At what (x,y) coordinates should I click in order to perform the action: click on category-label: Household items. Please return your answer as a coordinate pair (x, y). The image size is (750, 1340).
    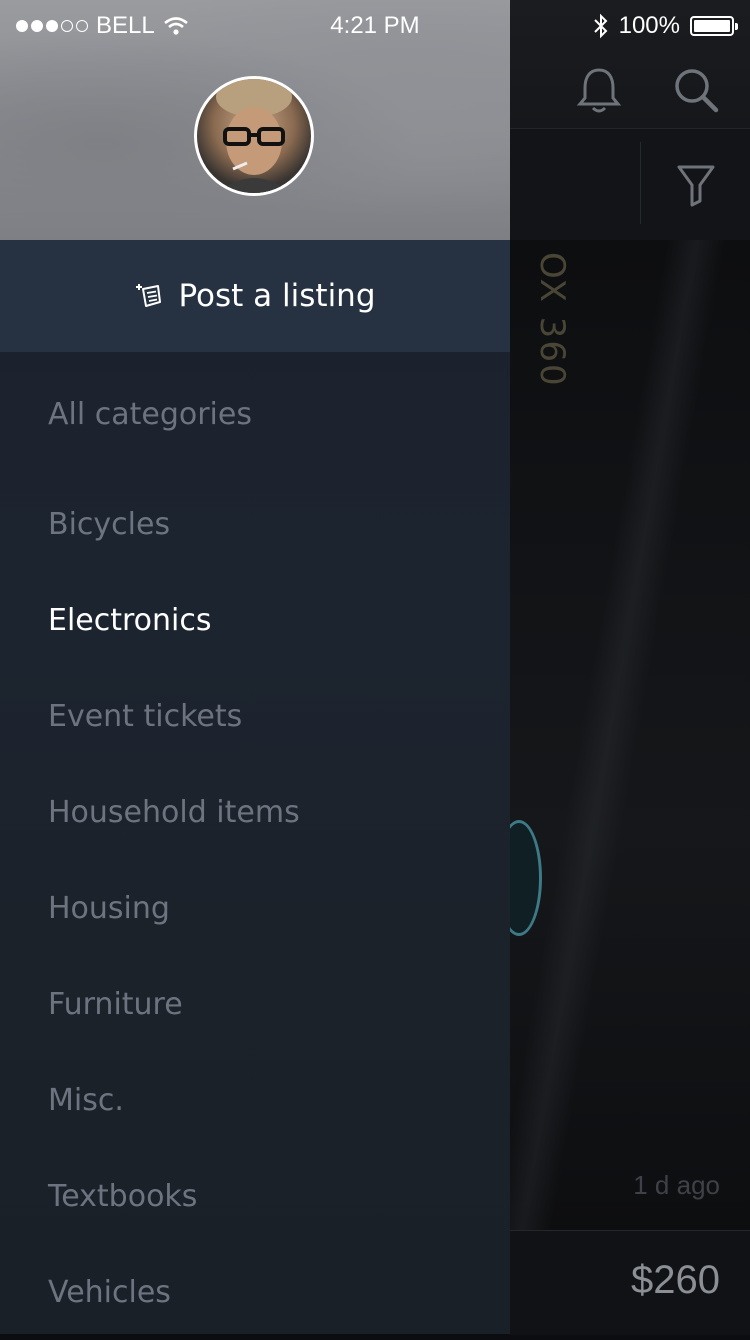
    Looking at the image, I should click on (174, 812).